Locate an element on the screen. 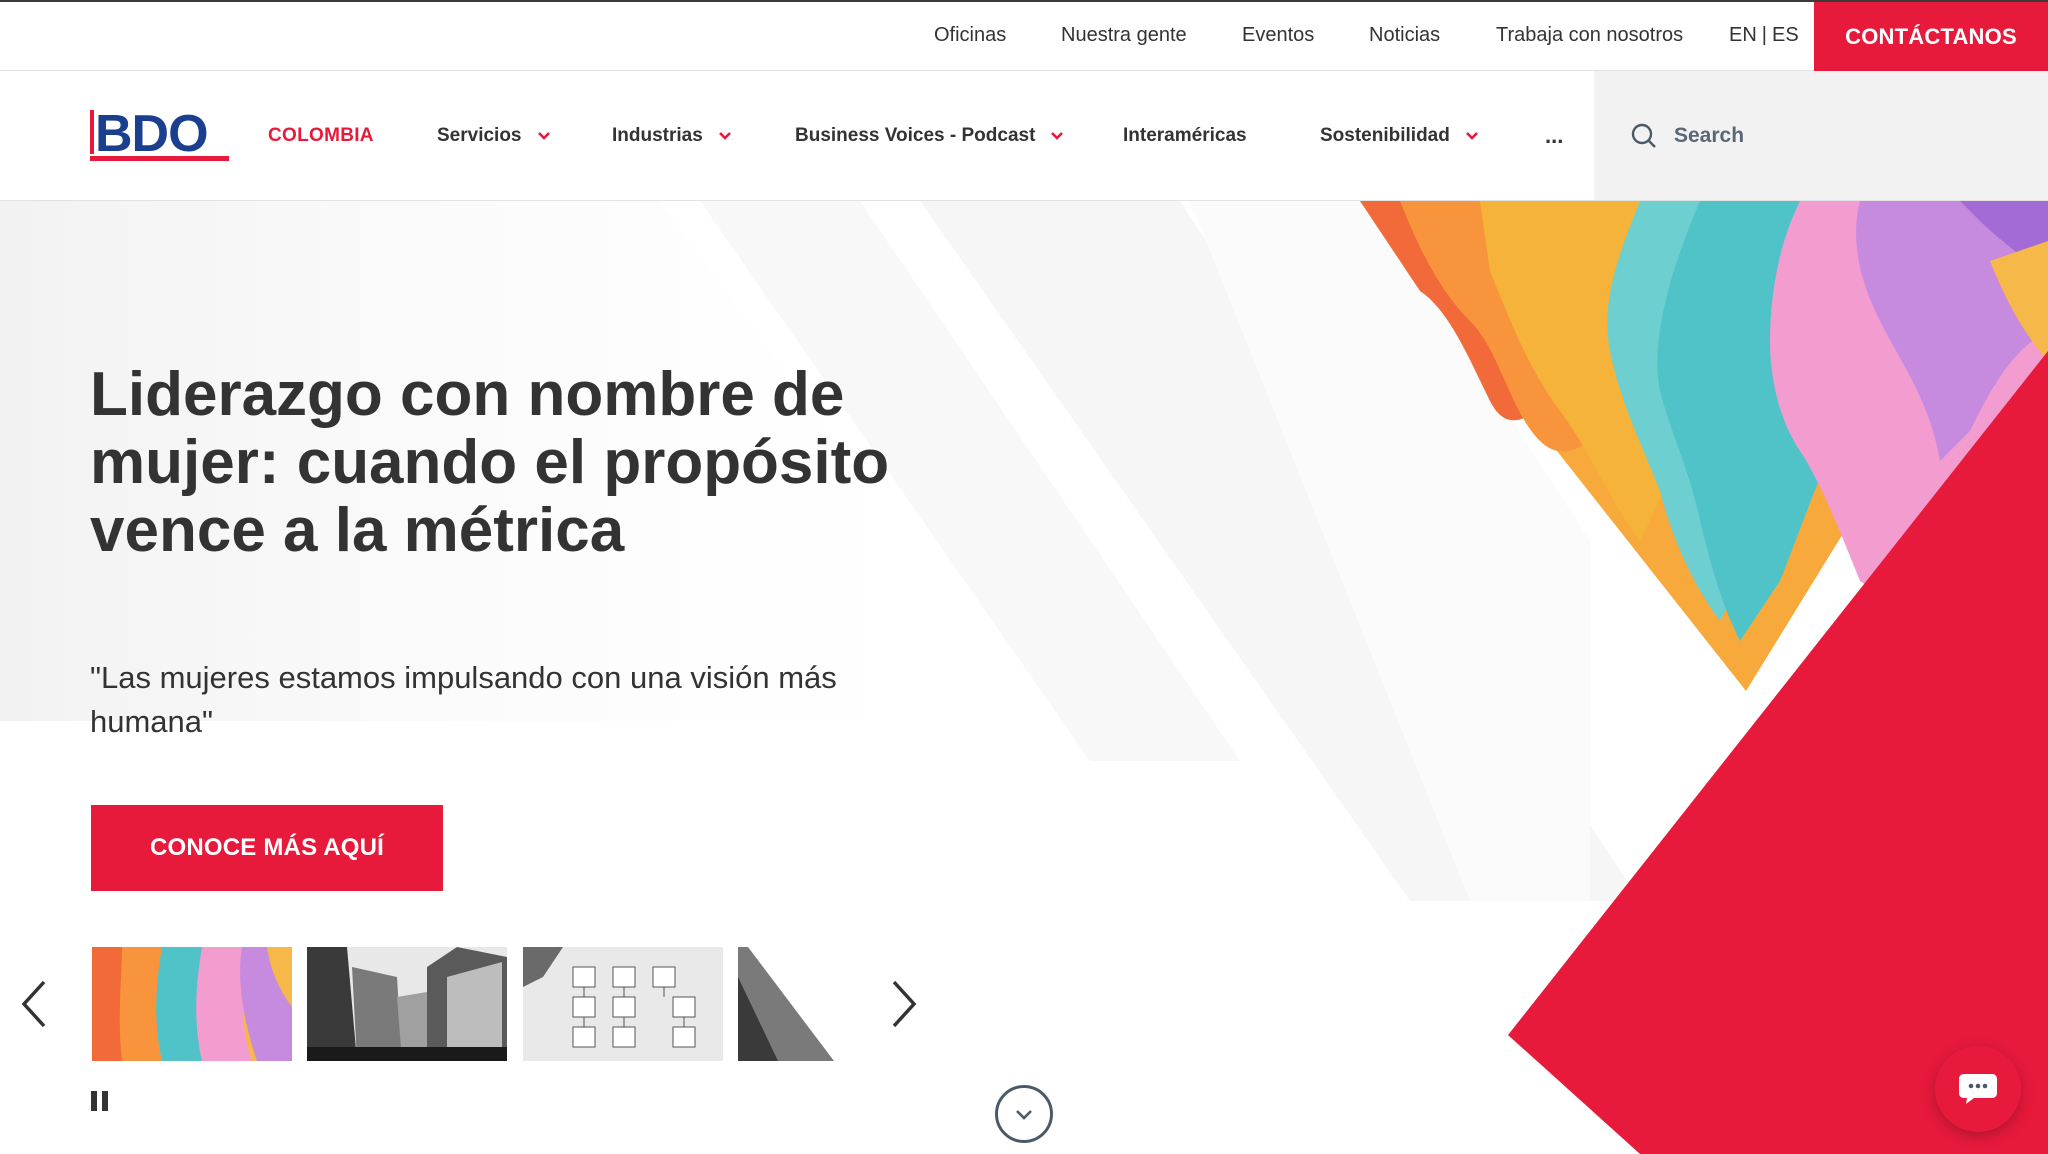  nav-item-sostenibilidad: Sostenibilidad is located at coordinates (1400, 136).